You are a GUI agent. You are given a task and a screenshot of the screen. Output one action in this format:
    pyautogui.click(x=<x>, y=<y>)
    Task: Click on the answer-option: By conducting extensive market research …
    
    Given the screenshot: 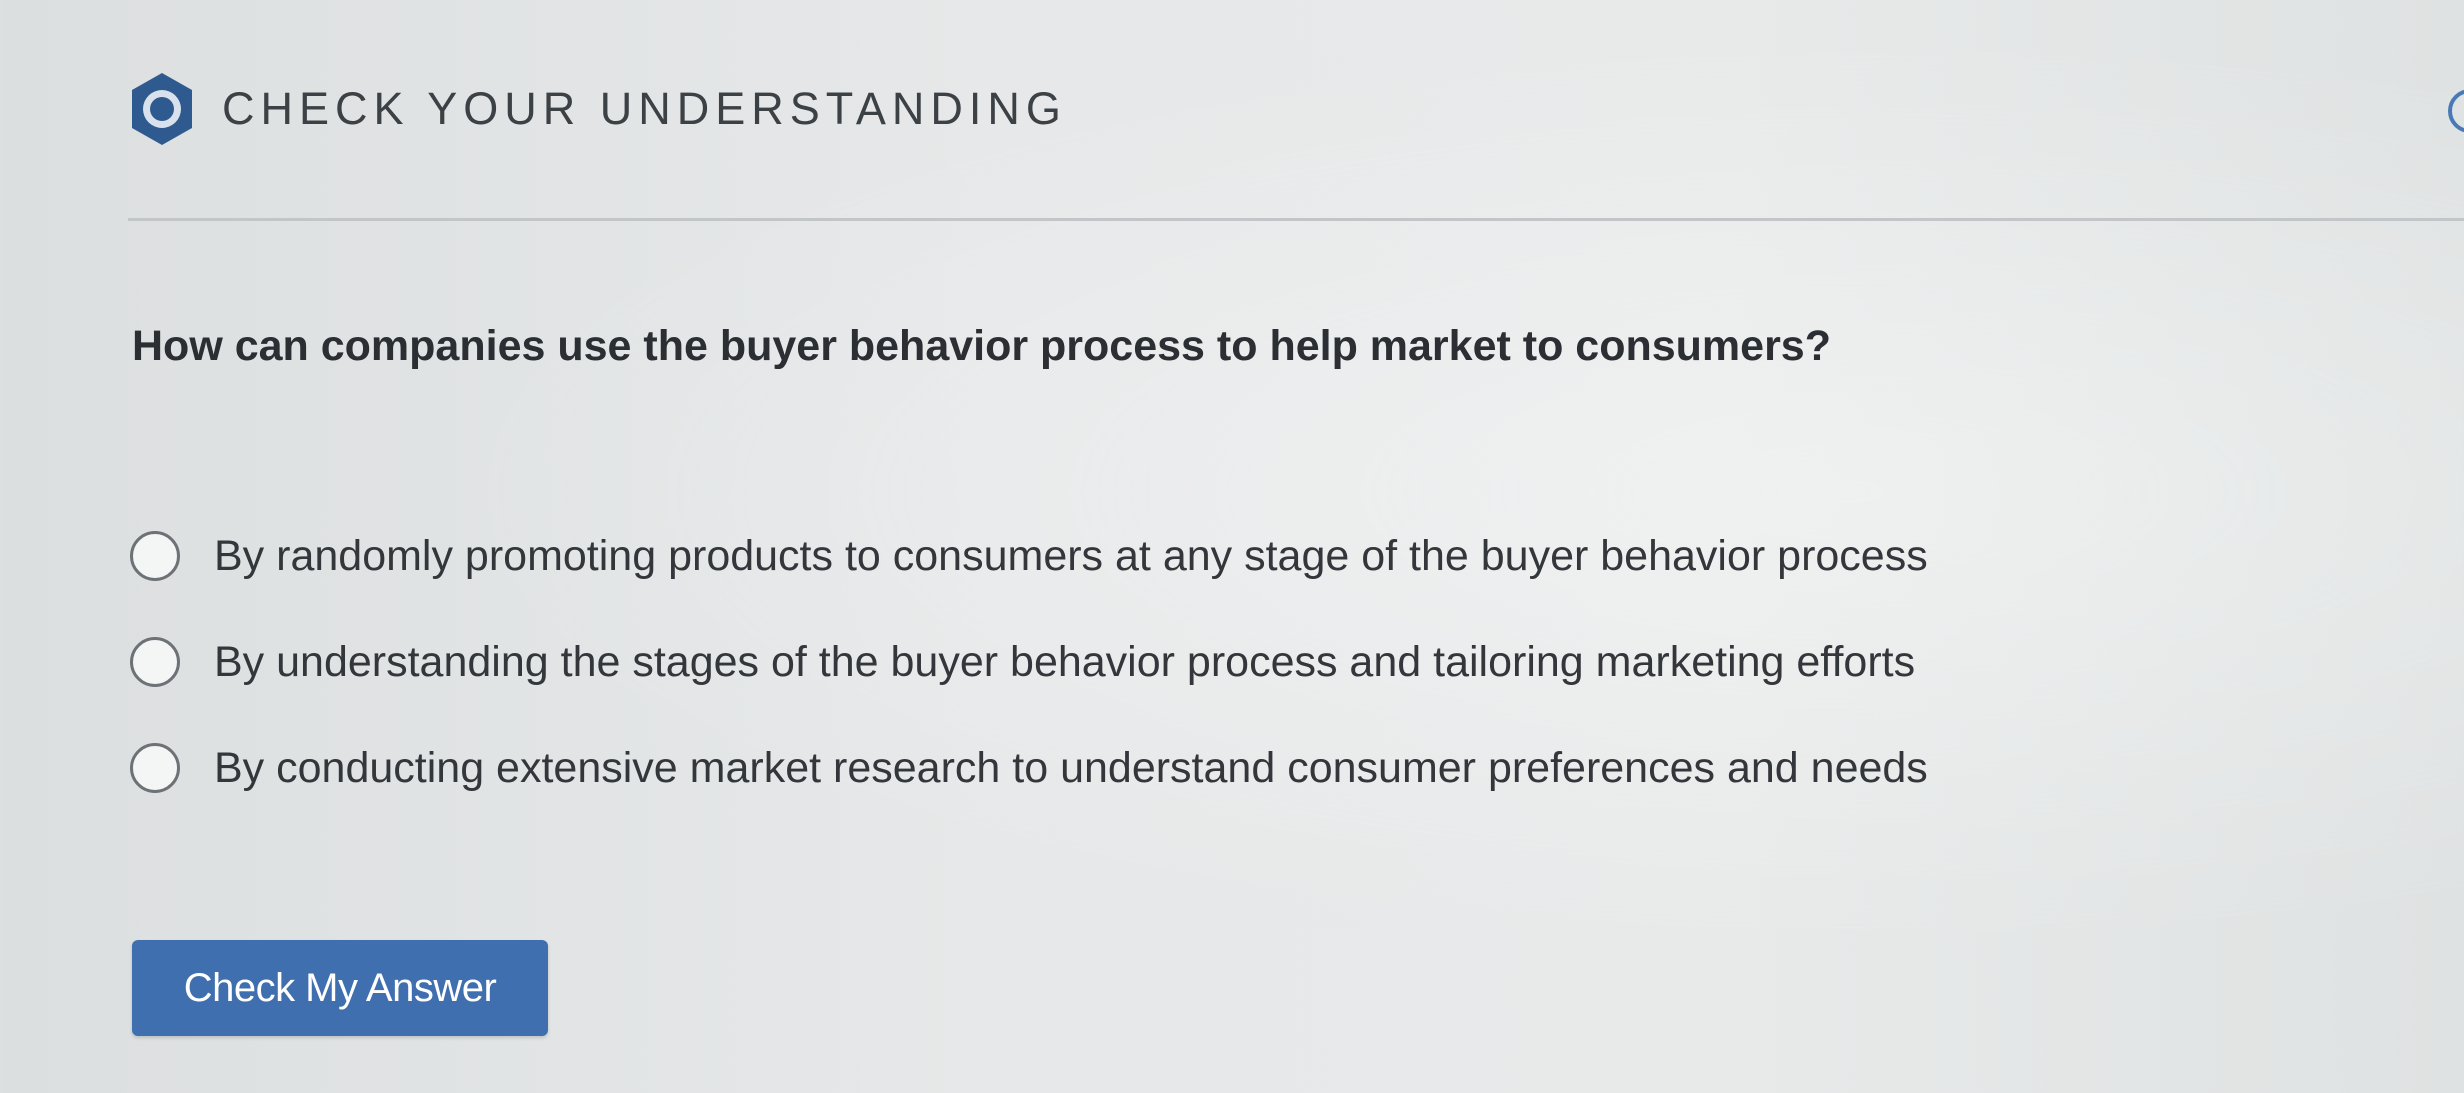 What is the action you would take?
    pyautogui.click(x=1029, y=768)
    